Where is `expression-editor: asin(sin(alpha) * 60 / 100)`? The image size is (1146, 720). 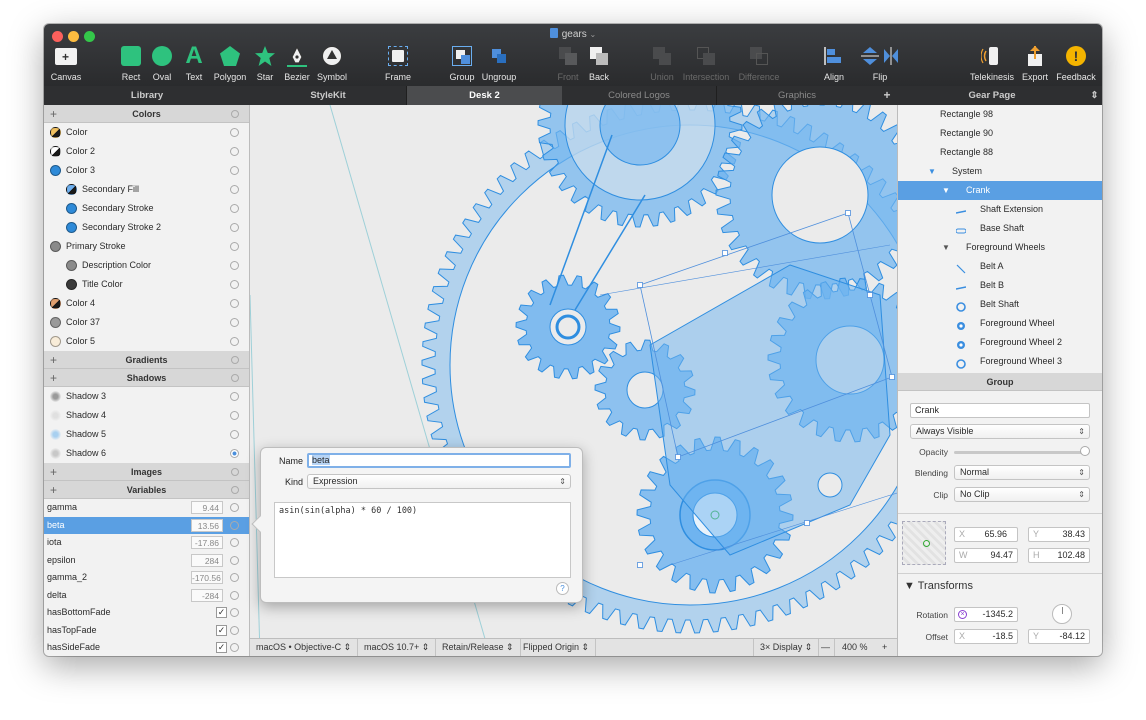
expression-editor: asin(sin(alpha) * 60 / 100) is located at coordinates (422, 540).